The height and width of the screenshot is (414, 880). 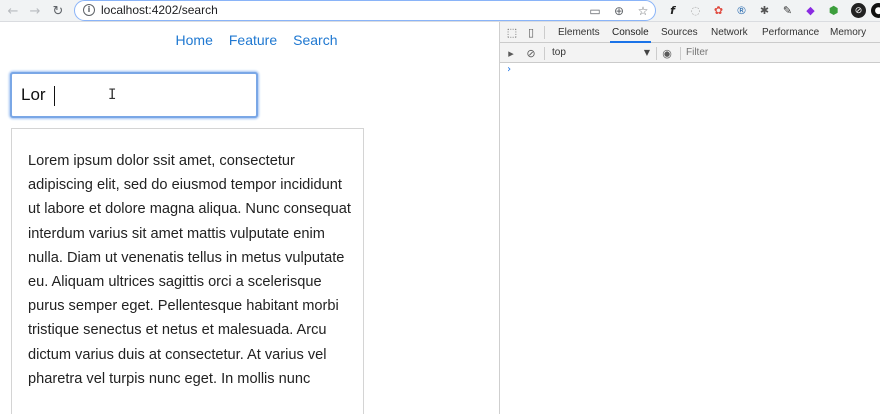 I want to click on url-text: localhost:4202/search, so click(x=159, y=10).